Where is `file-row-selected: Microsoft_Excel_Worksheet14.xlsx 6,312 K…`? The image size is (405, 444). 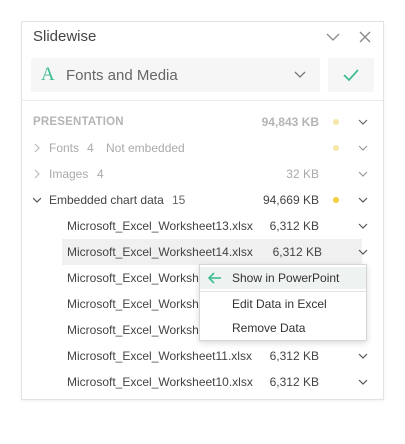
file-row-selected: Microsoft_Excel_Worksheet14.xlsx 6,312 K… is located at coordinates (215, 252).